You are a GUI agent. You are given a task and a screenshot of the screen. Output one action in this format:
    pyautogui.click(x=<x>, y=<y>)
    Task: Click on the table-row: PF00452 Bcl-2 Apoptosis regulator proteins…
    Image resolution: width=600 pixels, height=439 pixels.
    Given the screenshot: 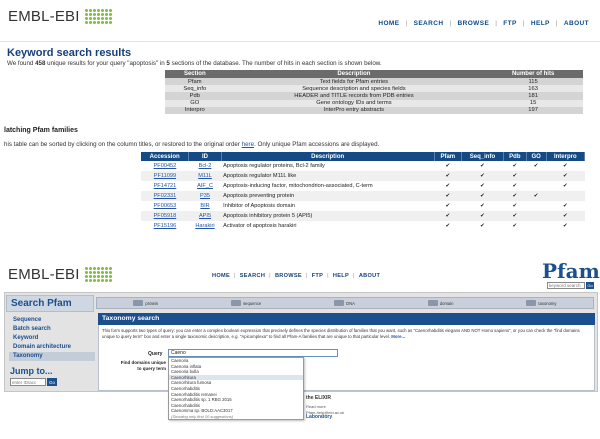 What is the action you would take?
    pyautogui.click(x=363, y=166)
    